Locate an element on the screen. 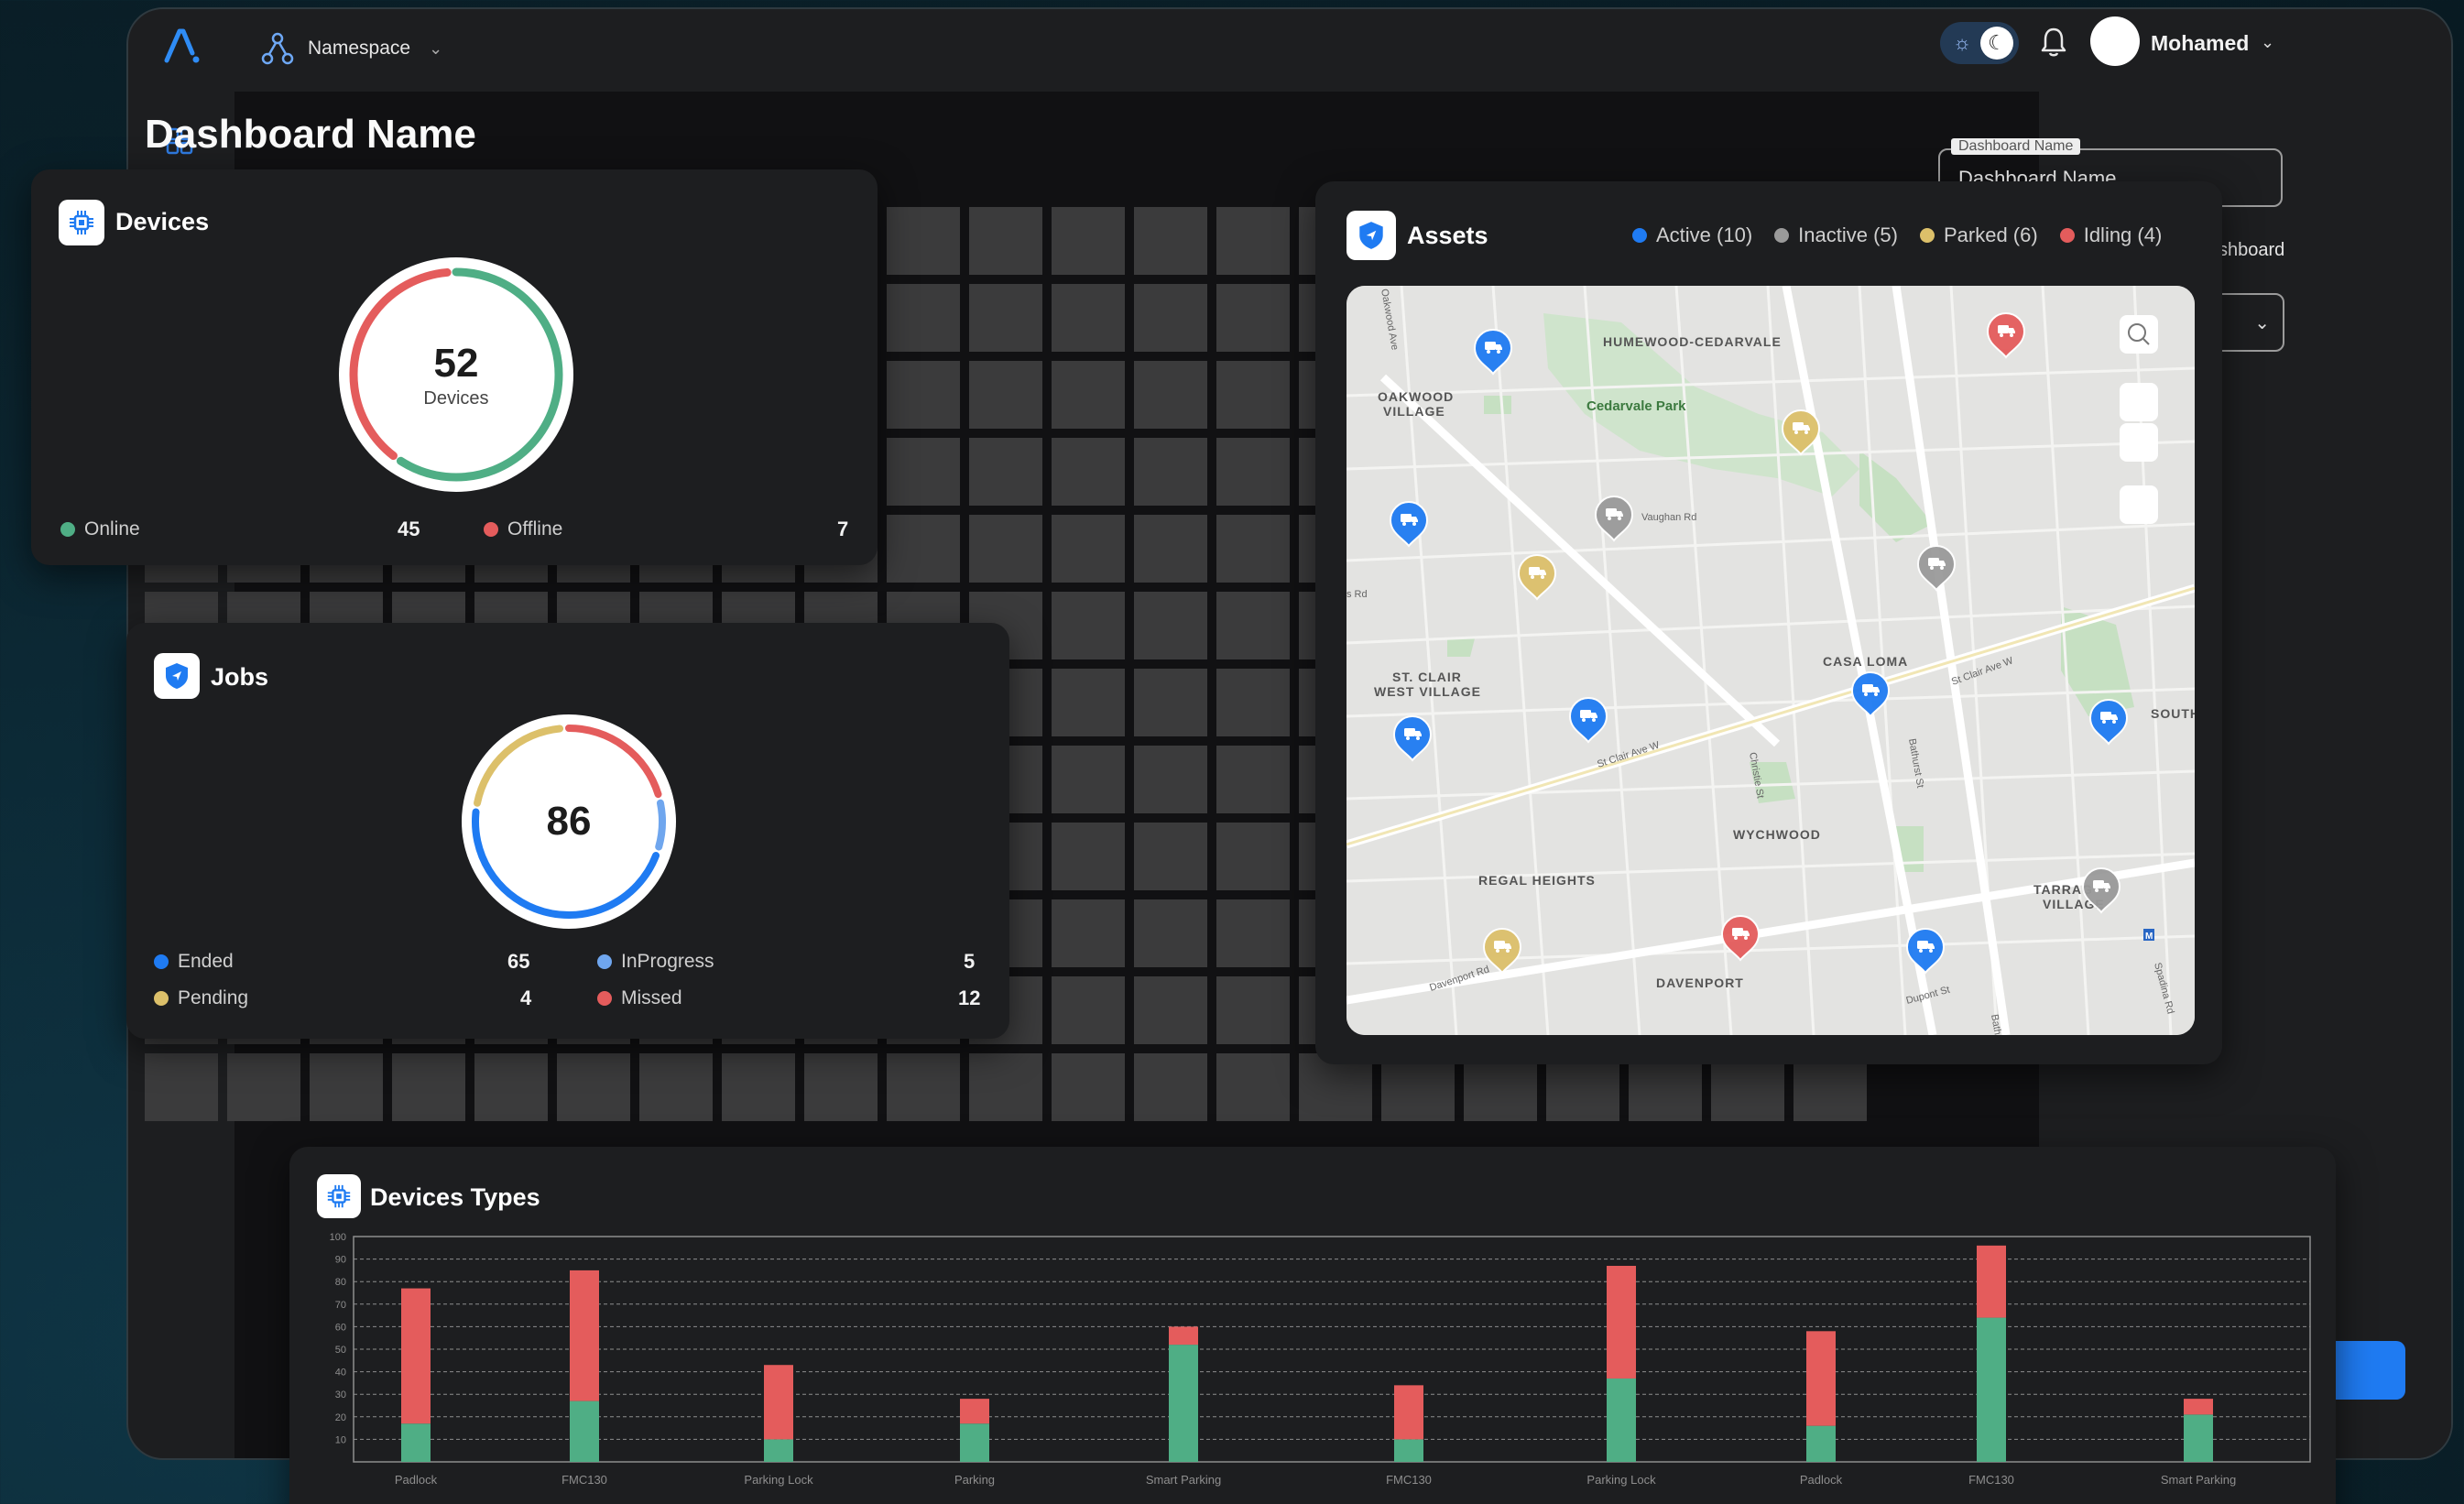 This screenshot has height=1504, width=2464. y-tick-label: 60 is located at coordinates (340, 1328).